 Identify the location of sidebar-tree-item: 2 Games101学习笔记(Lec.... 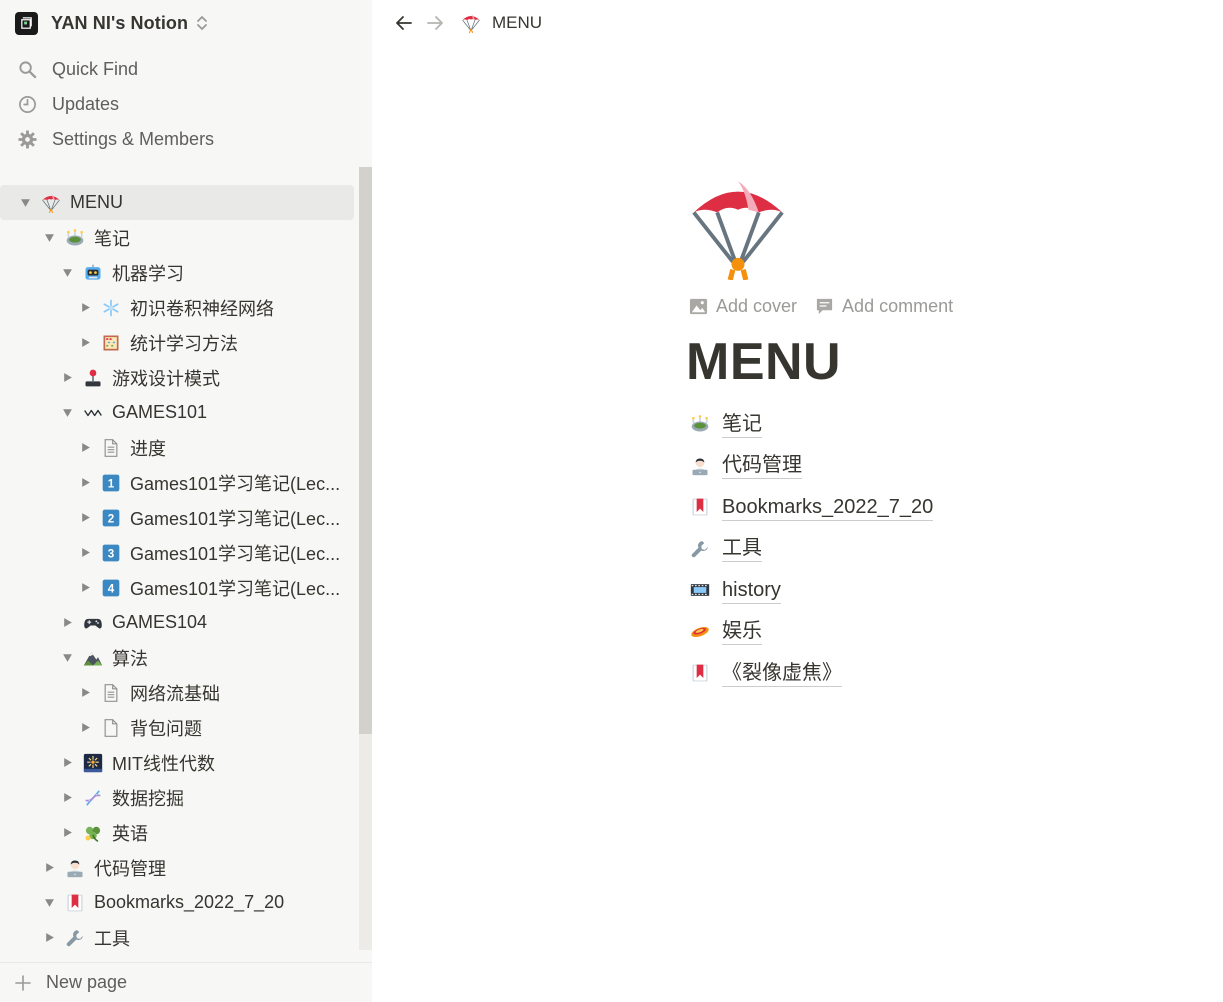
(179, 517).